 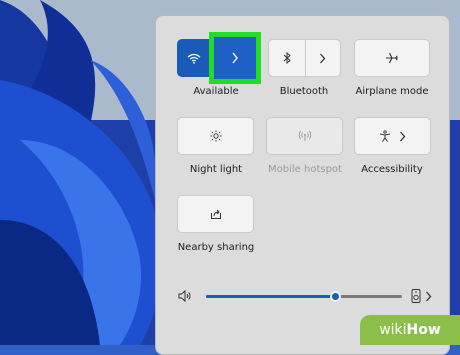 I want to click on volume-slider-thumb, so click(x=336, y=296).